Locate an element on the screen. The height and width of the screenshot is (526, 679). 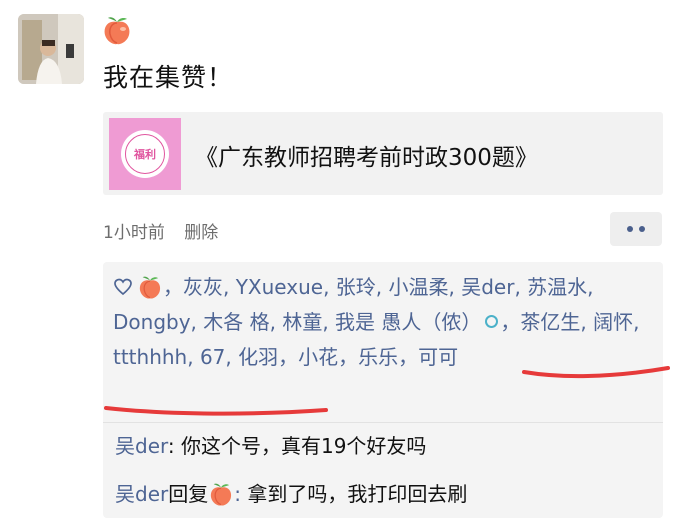
shared-link-card: 福利 《广东教师招聘考前时政300题》 is located at coordinates (383, 153).